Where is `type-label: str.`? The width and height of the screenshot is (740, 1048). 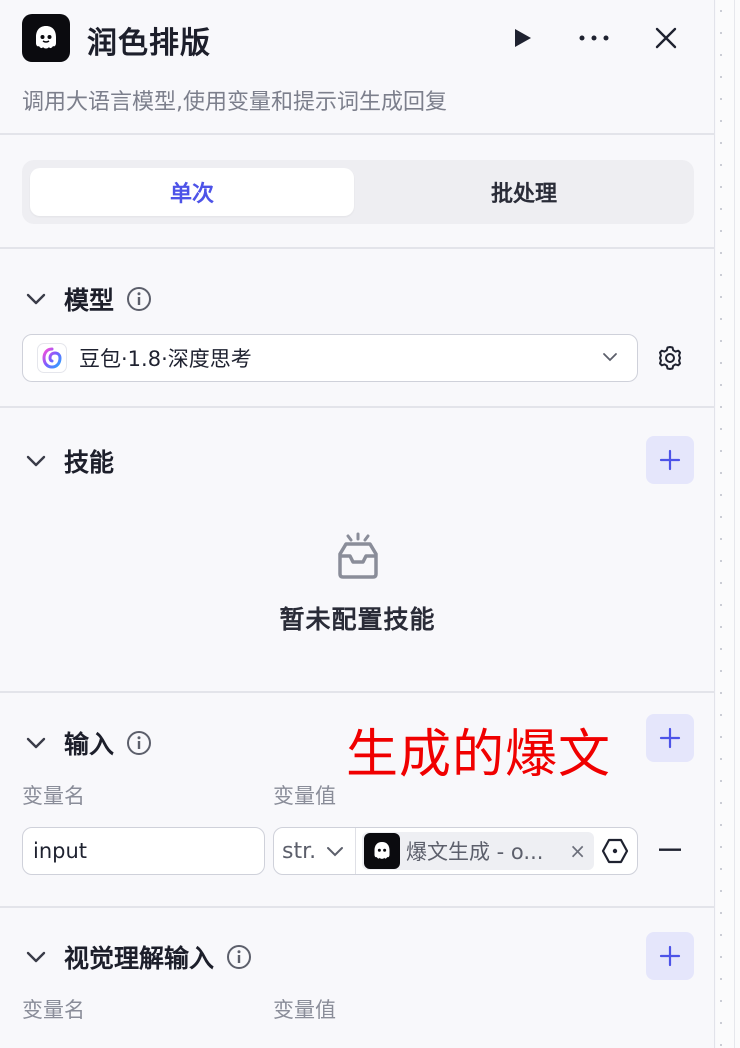 type-label: str. is located at coordinates (299, 851).